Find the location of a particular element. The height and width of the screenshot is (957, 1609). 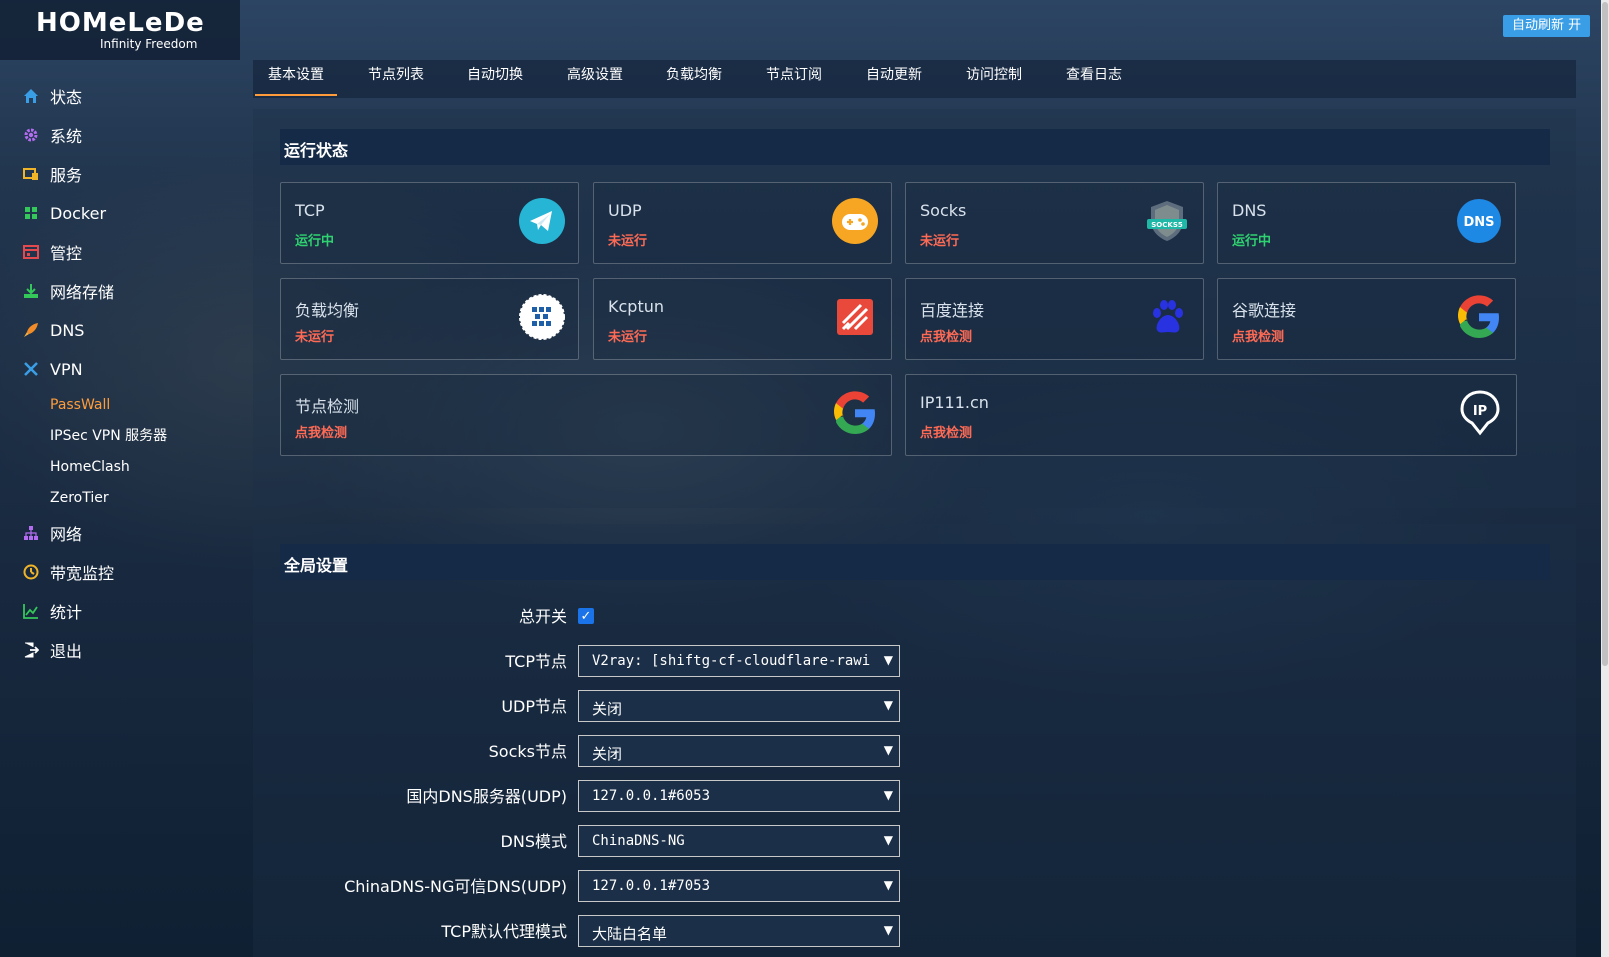

logo: HOMeLeDe Infinity Freedom is located at coordinates (120, 30).